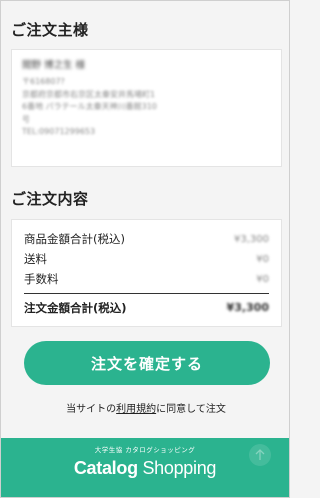 This screenshot has height=498, width=320. Describe the element at coordinates (262, 259) in the screenshot. I see `shipping-value: ¥0` at that location.